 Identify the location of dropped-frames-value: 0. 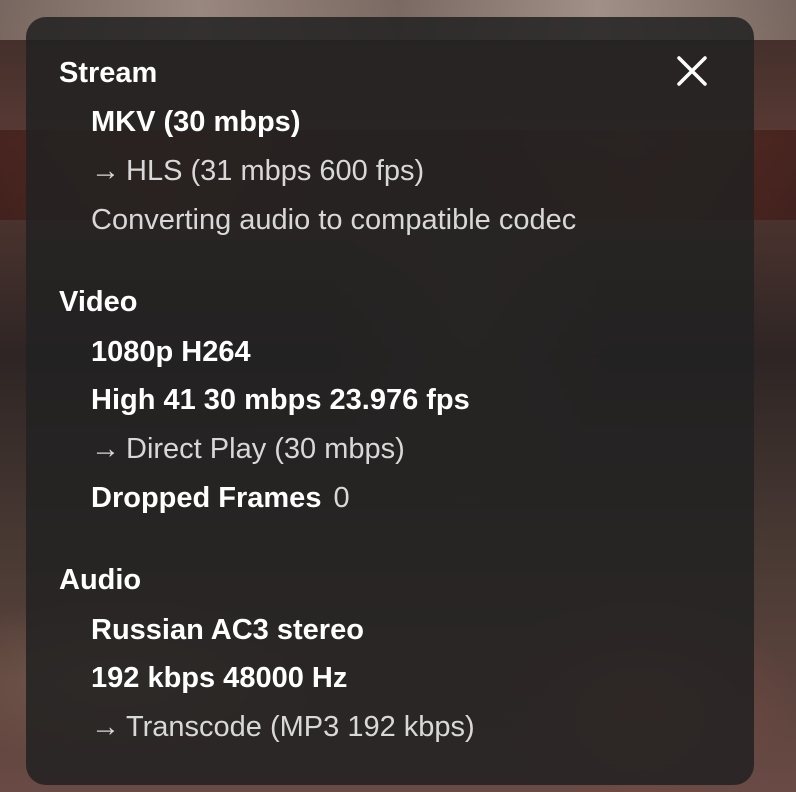
(341, 498).